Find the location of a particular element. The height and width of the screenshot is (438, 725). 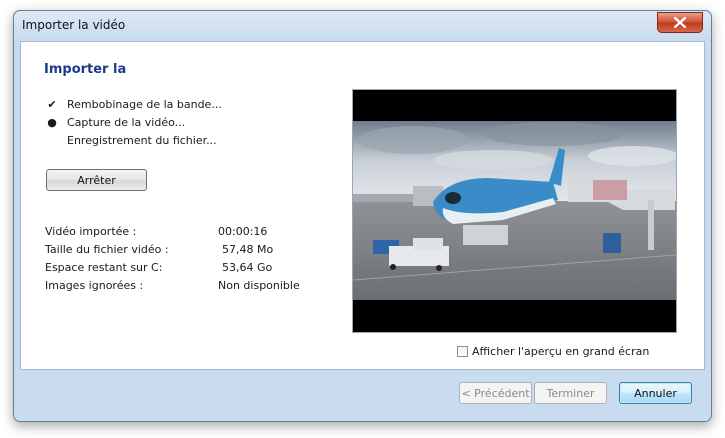

stat-skipped-value: Non disponible is located at coordinates (259, 285).